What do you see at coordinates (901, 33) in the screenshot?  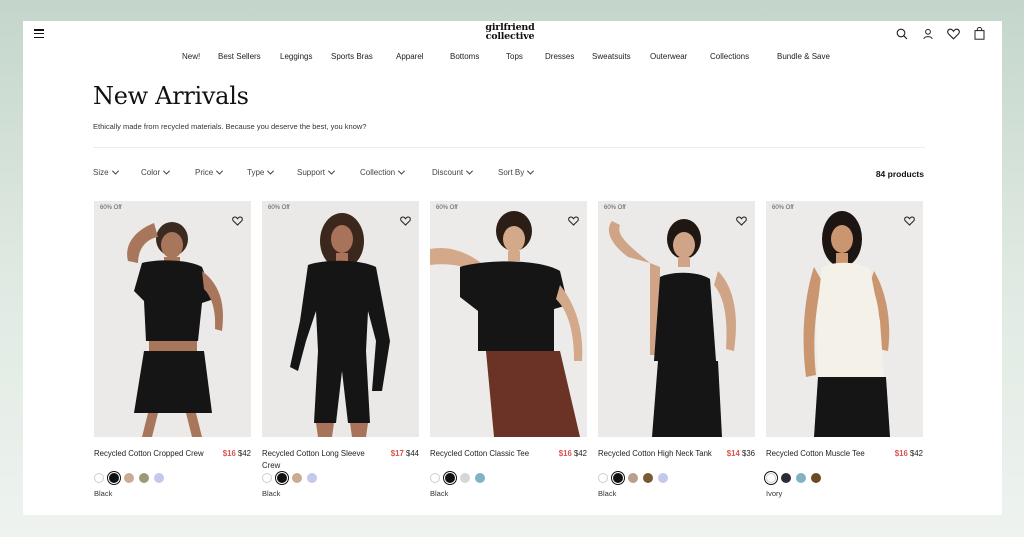 I see `search-icon` at bounding box center [901, 33].